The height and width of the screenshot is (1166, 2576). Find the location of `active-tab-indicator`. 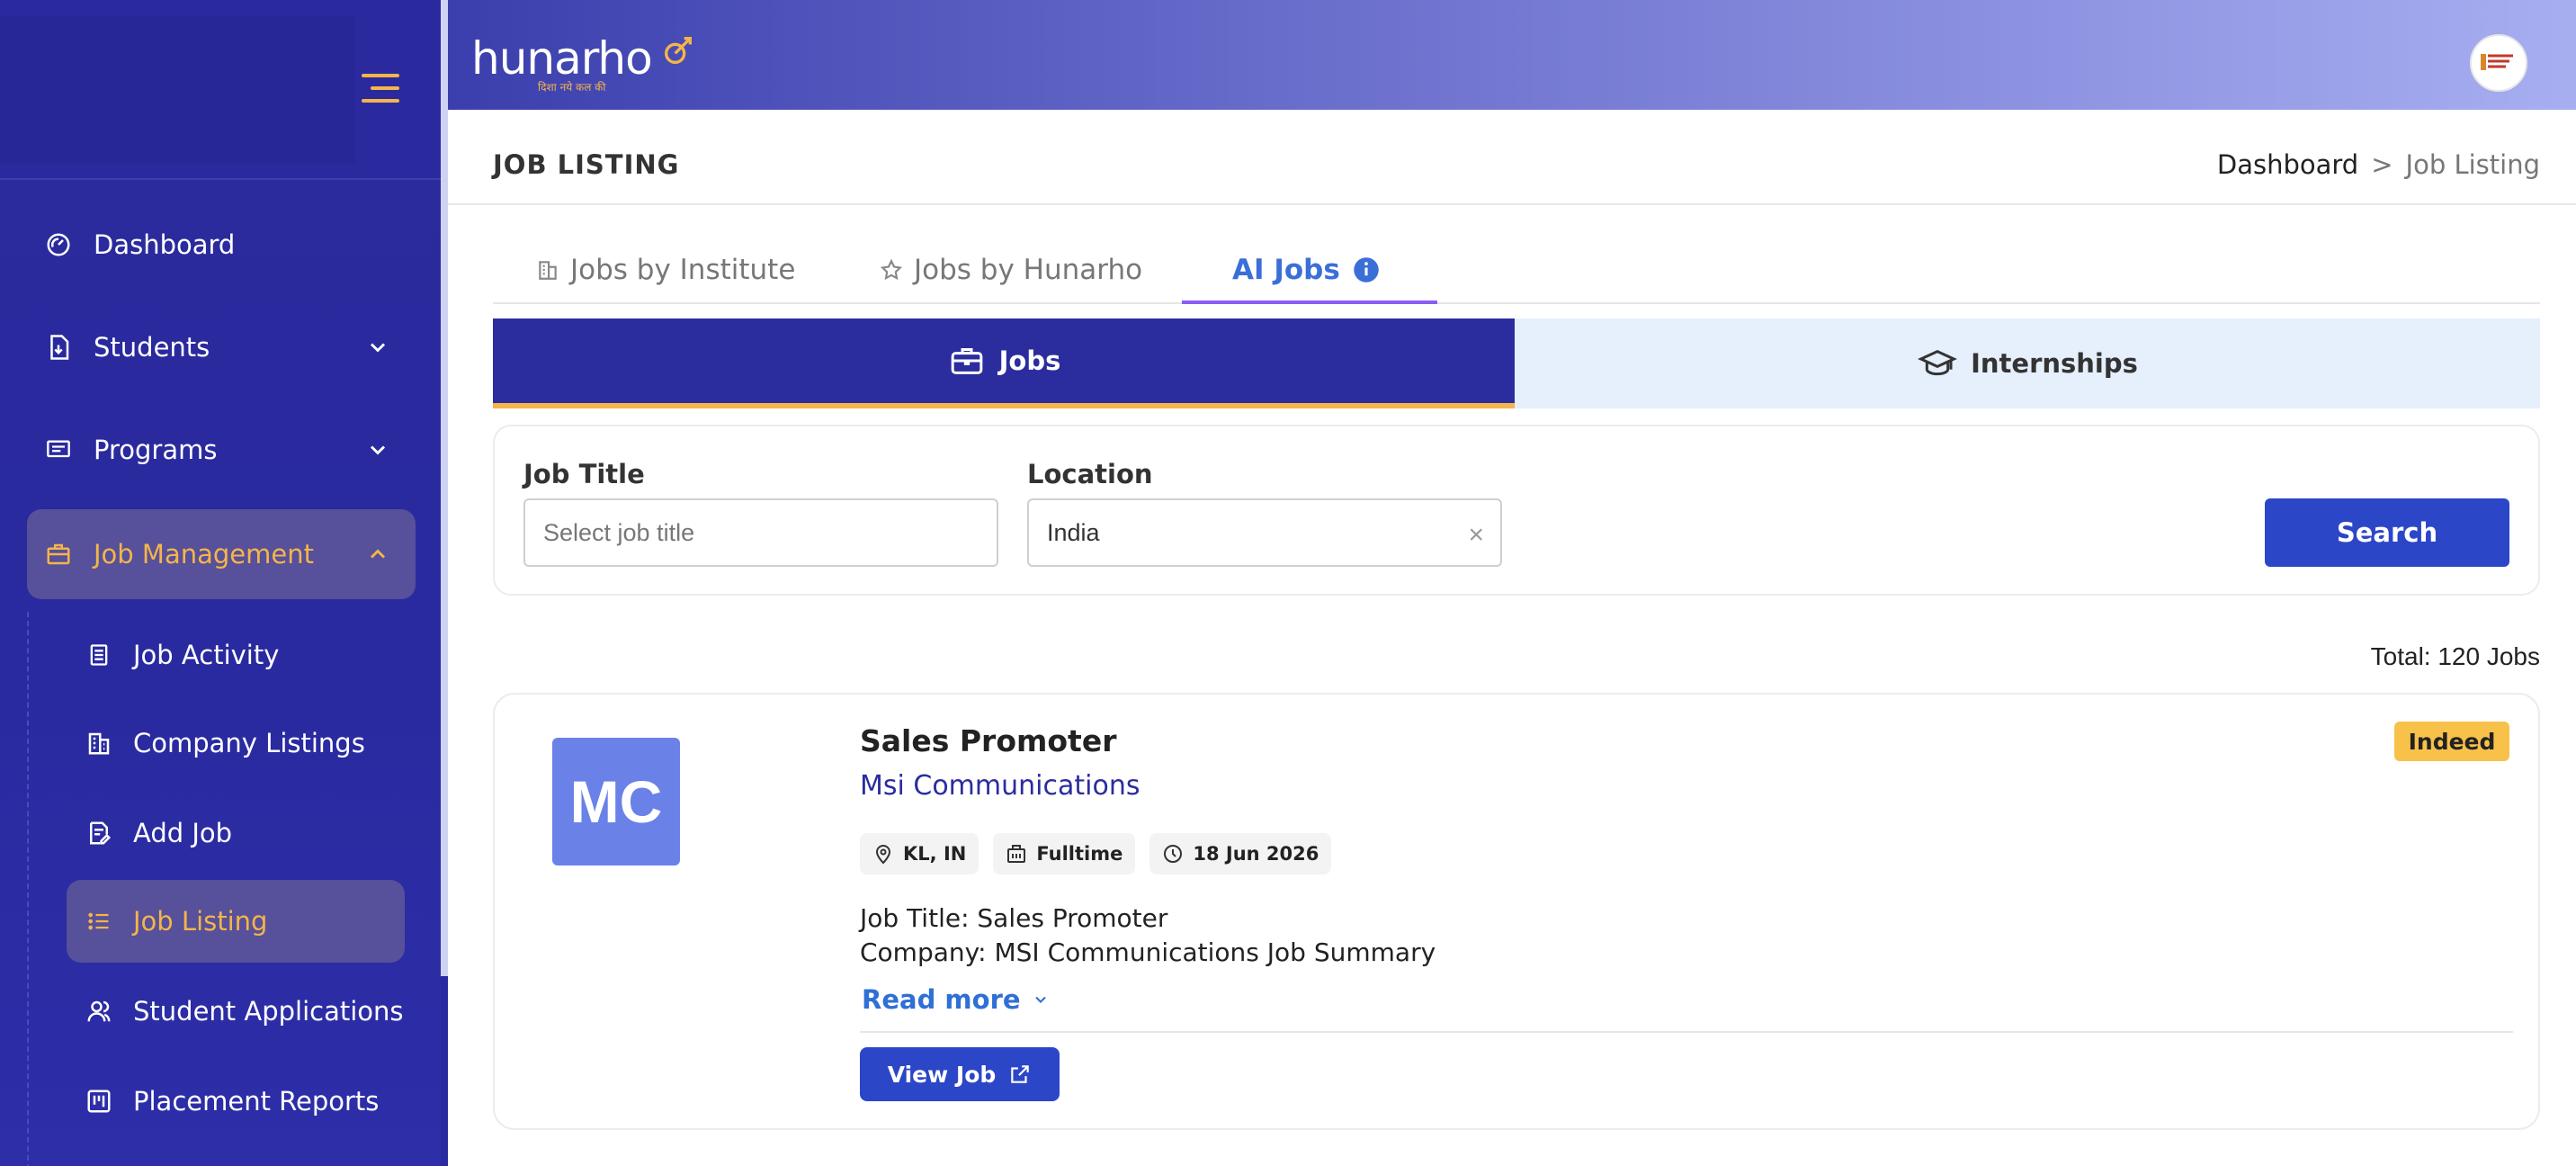

active-tab-indicator is located at coordinates (1309, 302).